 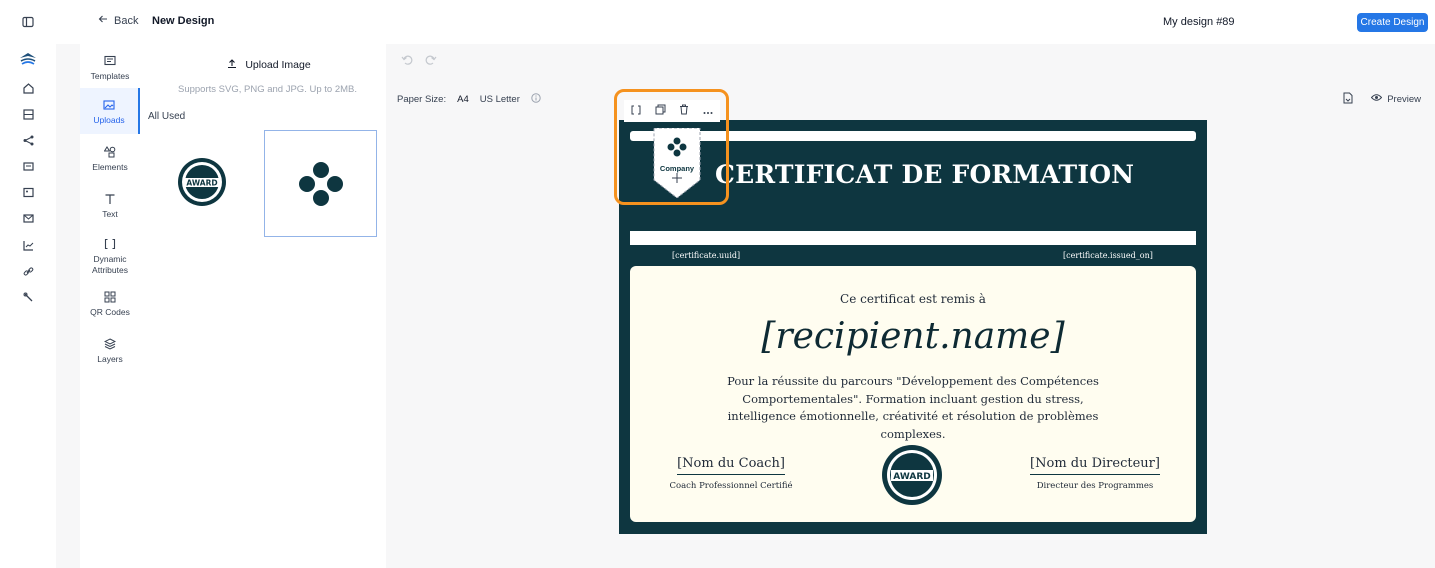 What do you see at coordinates (500, 99) in the screenshot?
I see `paper-us-letter-option: US Letter` at bounding box center [500, 99].